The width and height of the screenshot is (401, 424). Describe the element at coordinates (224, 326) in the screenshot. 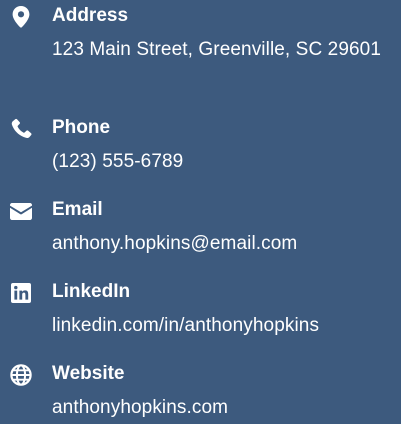

I see `linkedin-link: linkedin.com/in/anthonyhopkins` at that location.